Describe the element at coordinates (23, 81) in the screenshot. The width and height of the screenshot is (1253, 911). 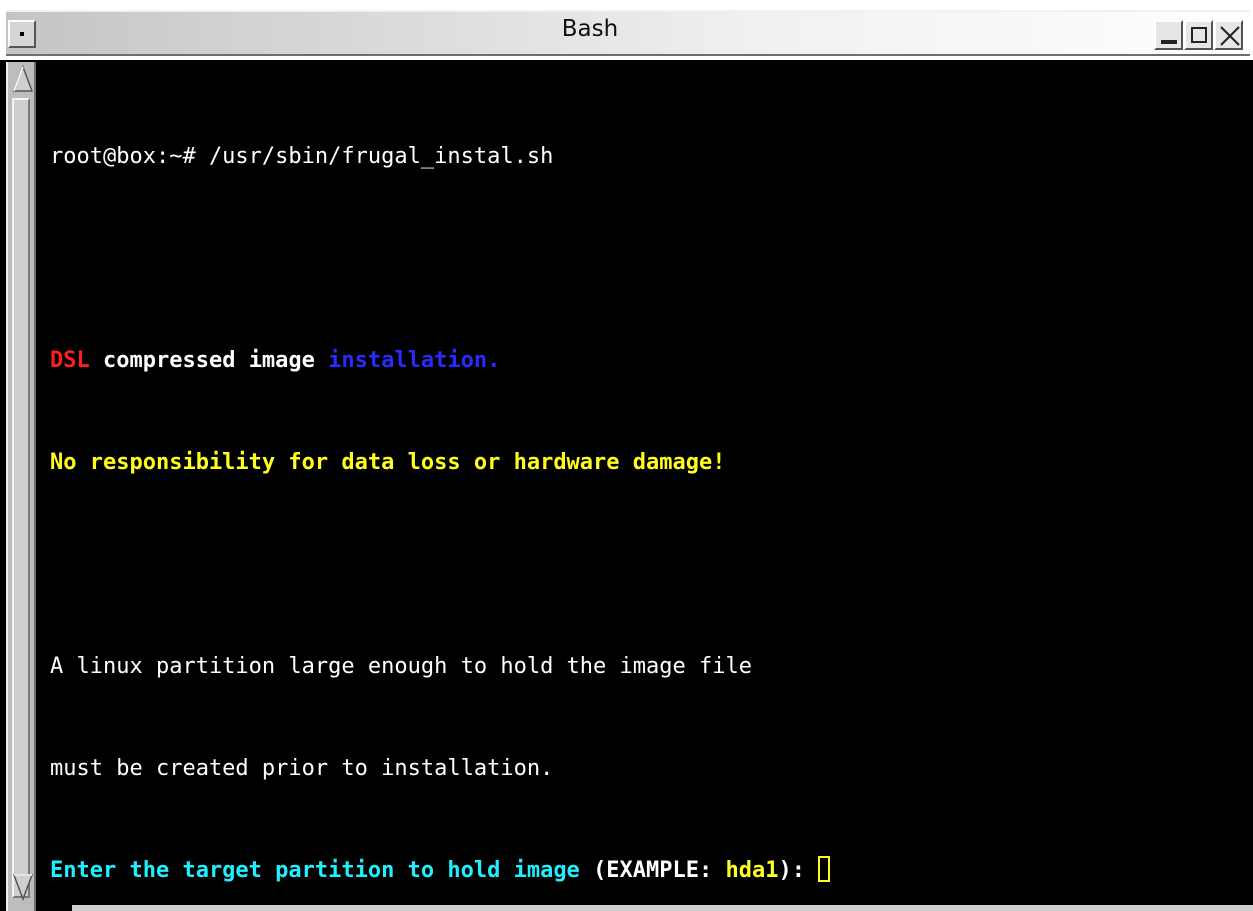
I see `scroll-up-arrow-icon` at that location.